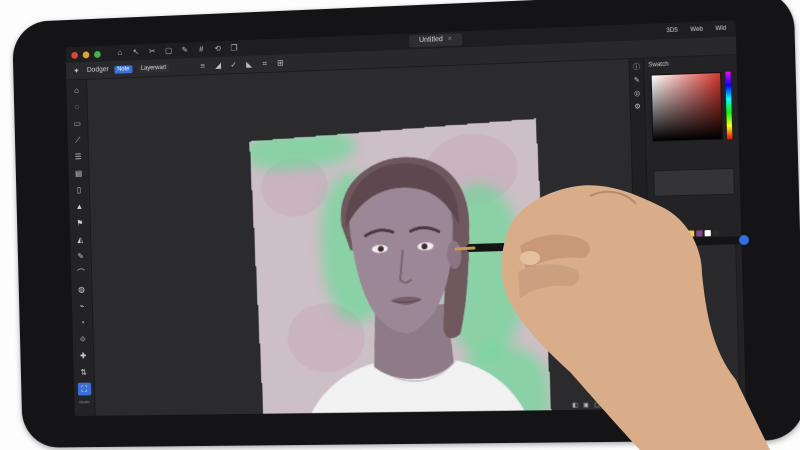  What do you see at coordinates (97, 54) in the screenshot?
I see `maximize-window-button` at bounding box center [97, 54].